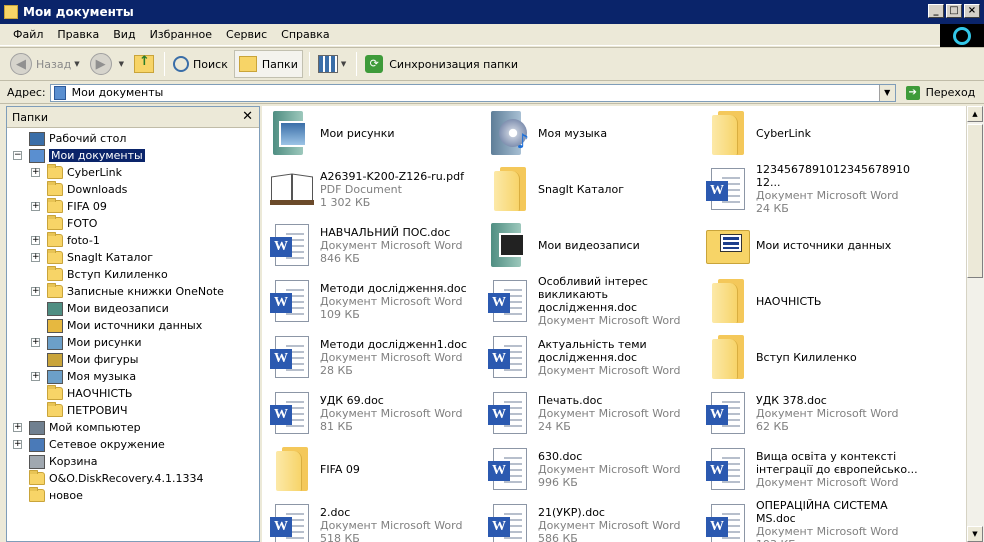 The image size is (984, 542). I want to click on file-size: 996 КБ, so click(558, 482).